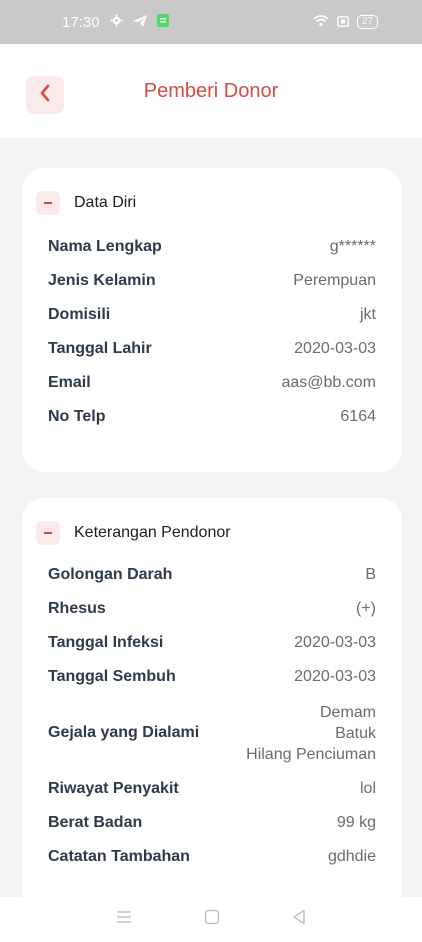 Image resolution: width=422 pixels, height=942 pixels. I want to click on row-value: lol, so click(367, 788).